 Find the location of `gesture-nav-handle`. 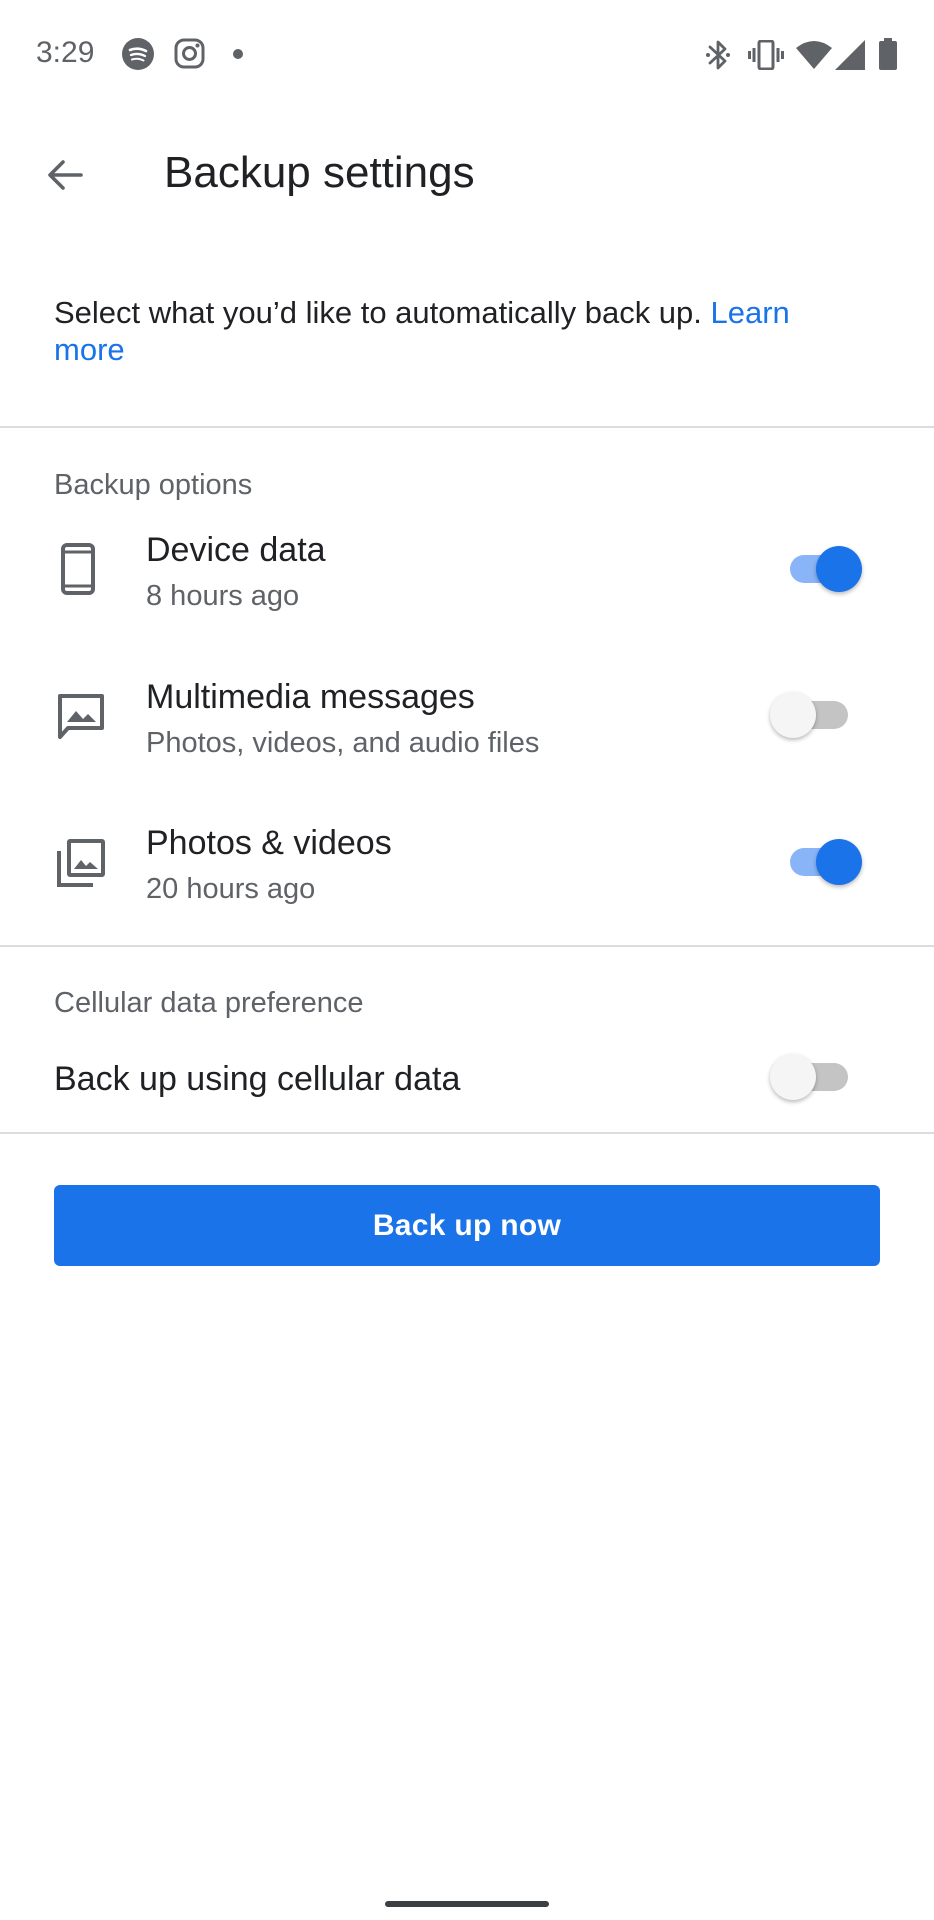

gesture-nav-handle is located at coordinates (467, 1904).